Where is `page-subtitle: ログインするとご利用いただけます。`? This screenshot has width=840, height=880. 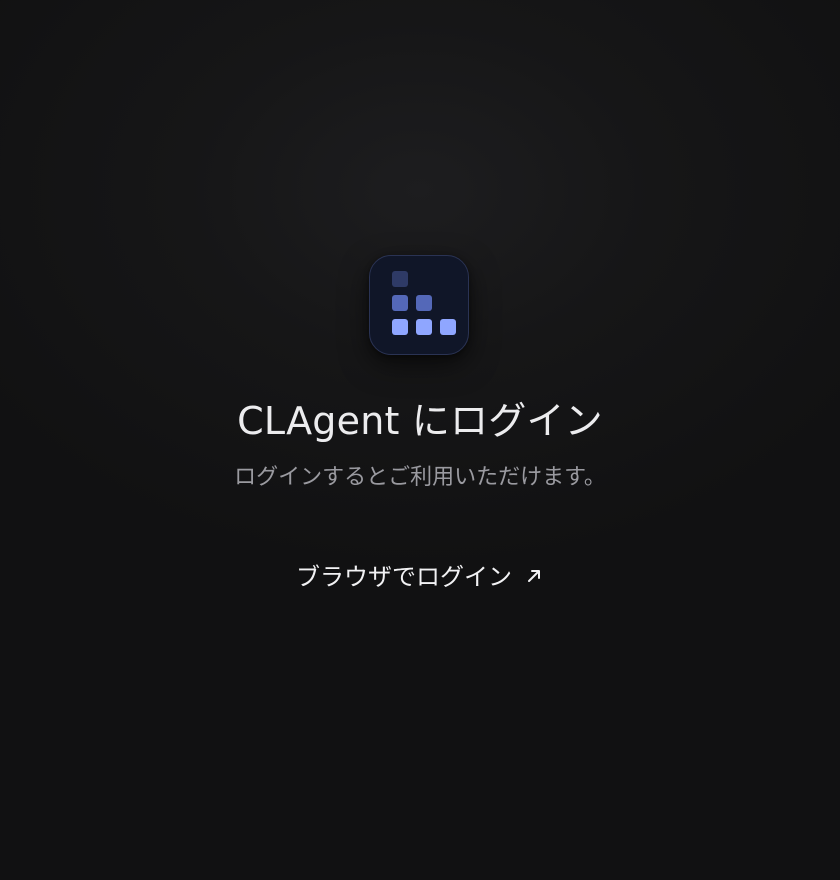 page-subtitle: ログインするとご利用いただけます。 is located at coordinates (420, 477).